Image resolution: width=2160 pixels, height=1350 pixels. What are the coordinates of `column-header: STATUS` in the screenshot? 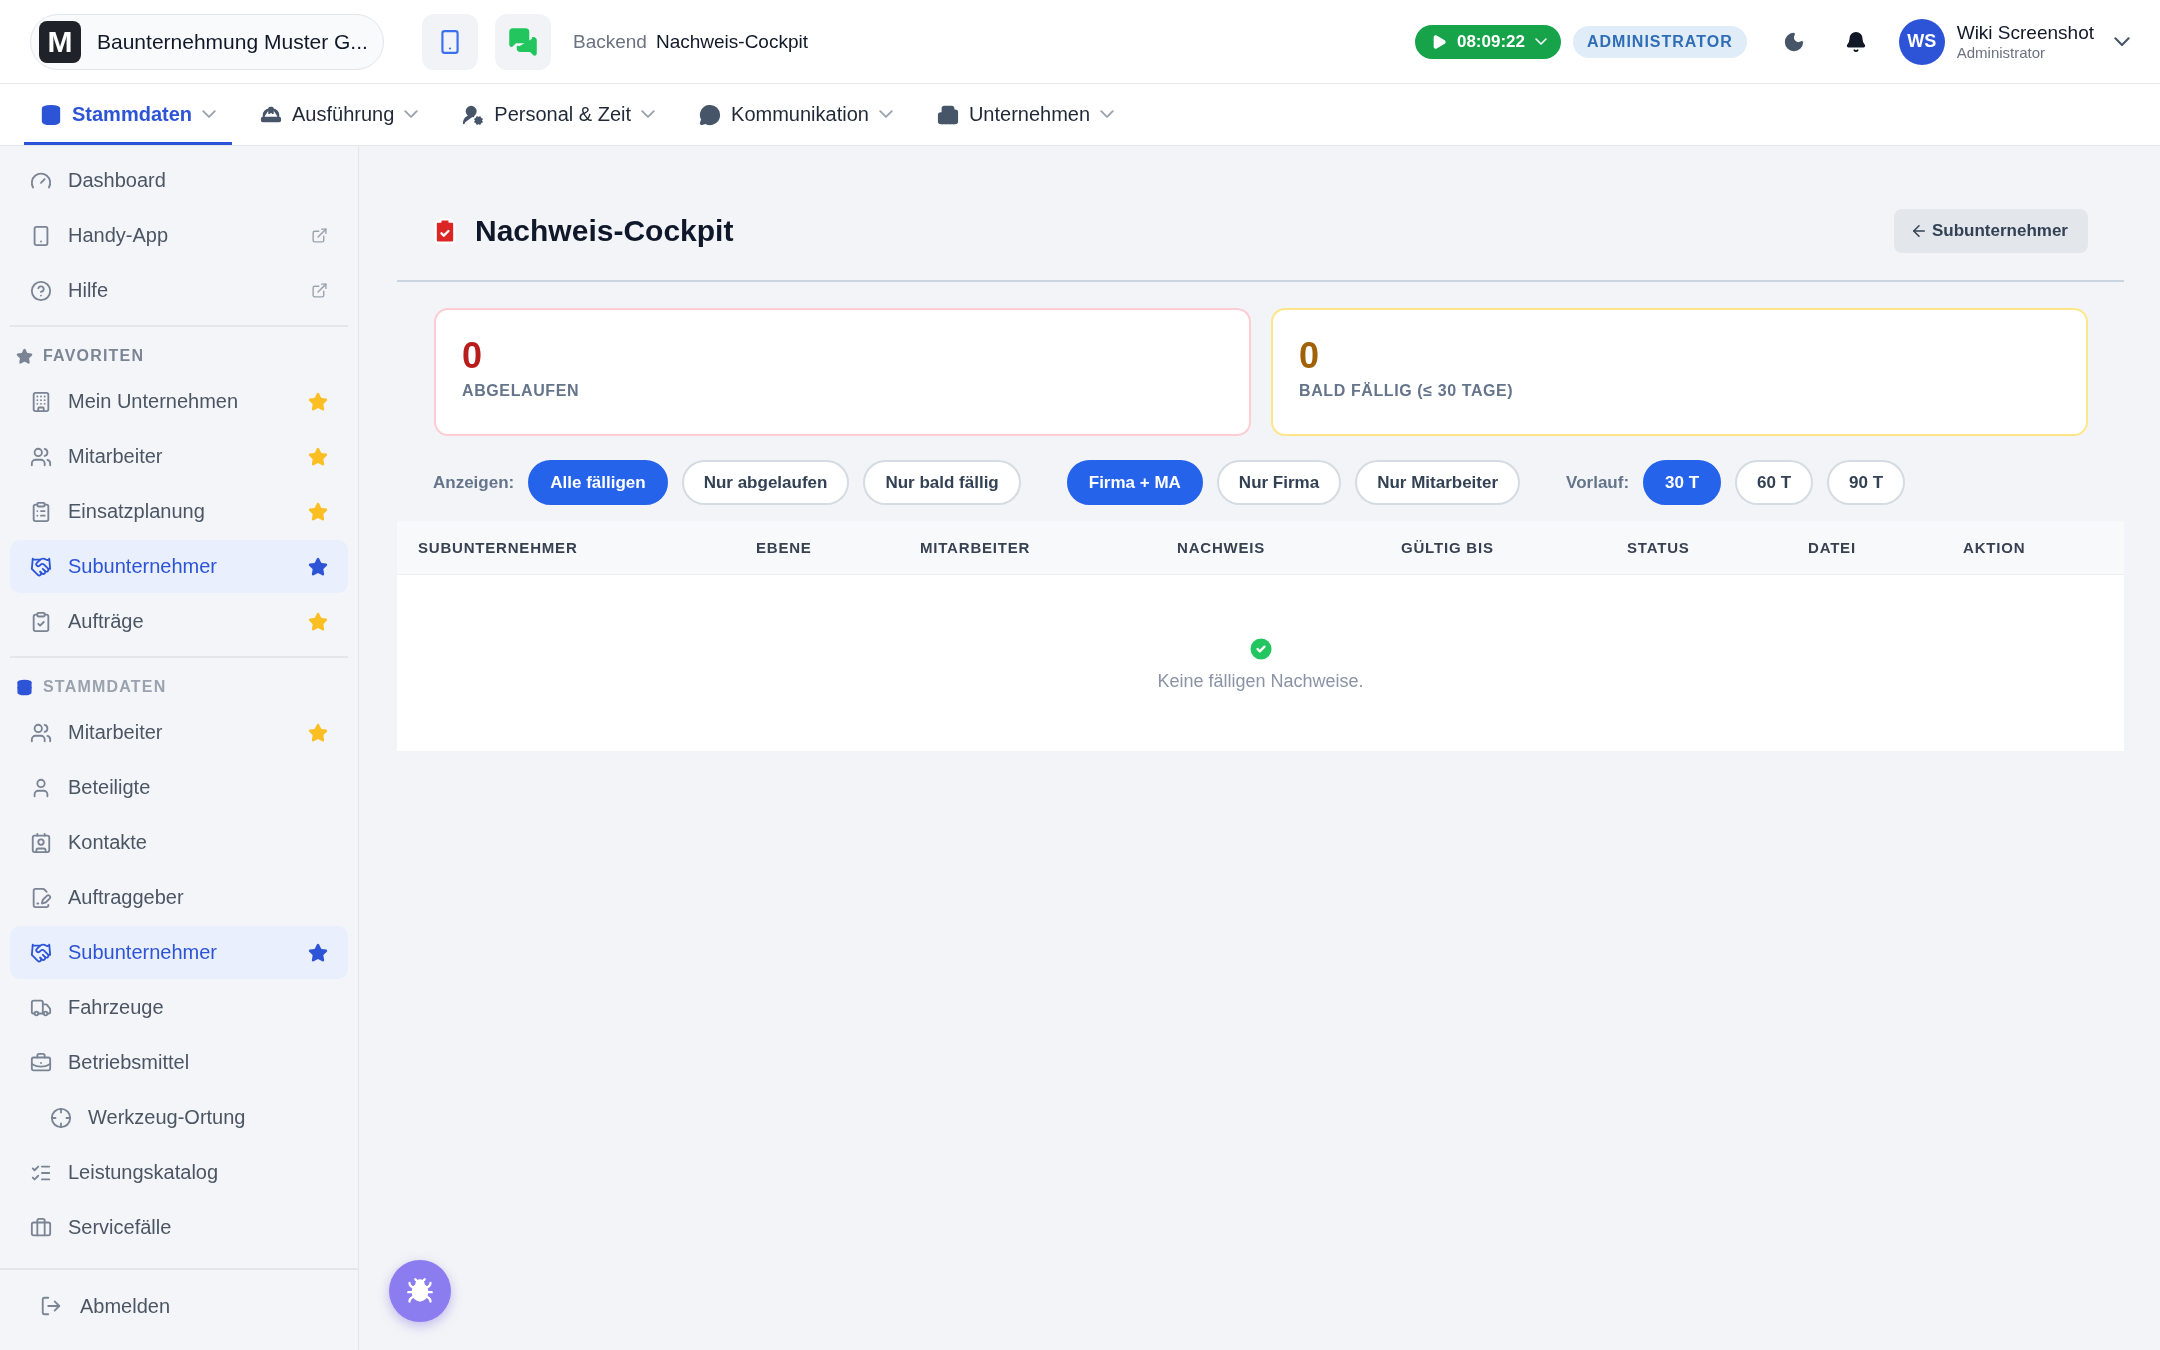 It's located at (1659, 547).